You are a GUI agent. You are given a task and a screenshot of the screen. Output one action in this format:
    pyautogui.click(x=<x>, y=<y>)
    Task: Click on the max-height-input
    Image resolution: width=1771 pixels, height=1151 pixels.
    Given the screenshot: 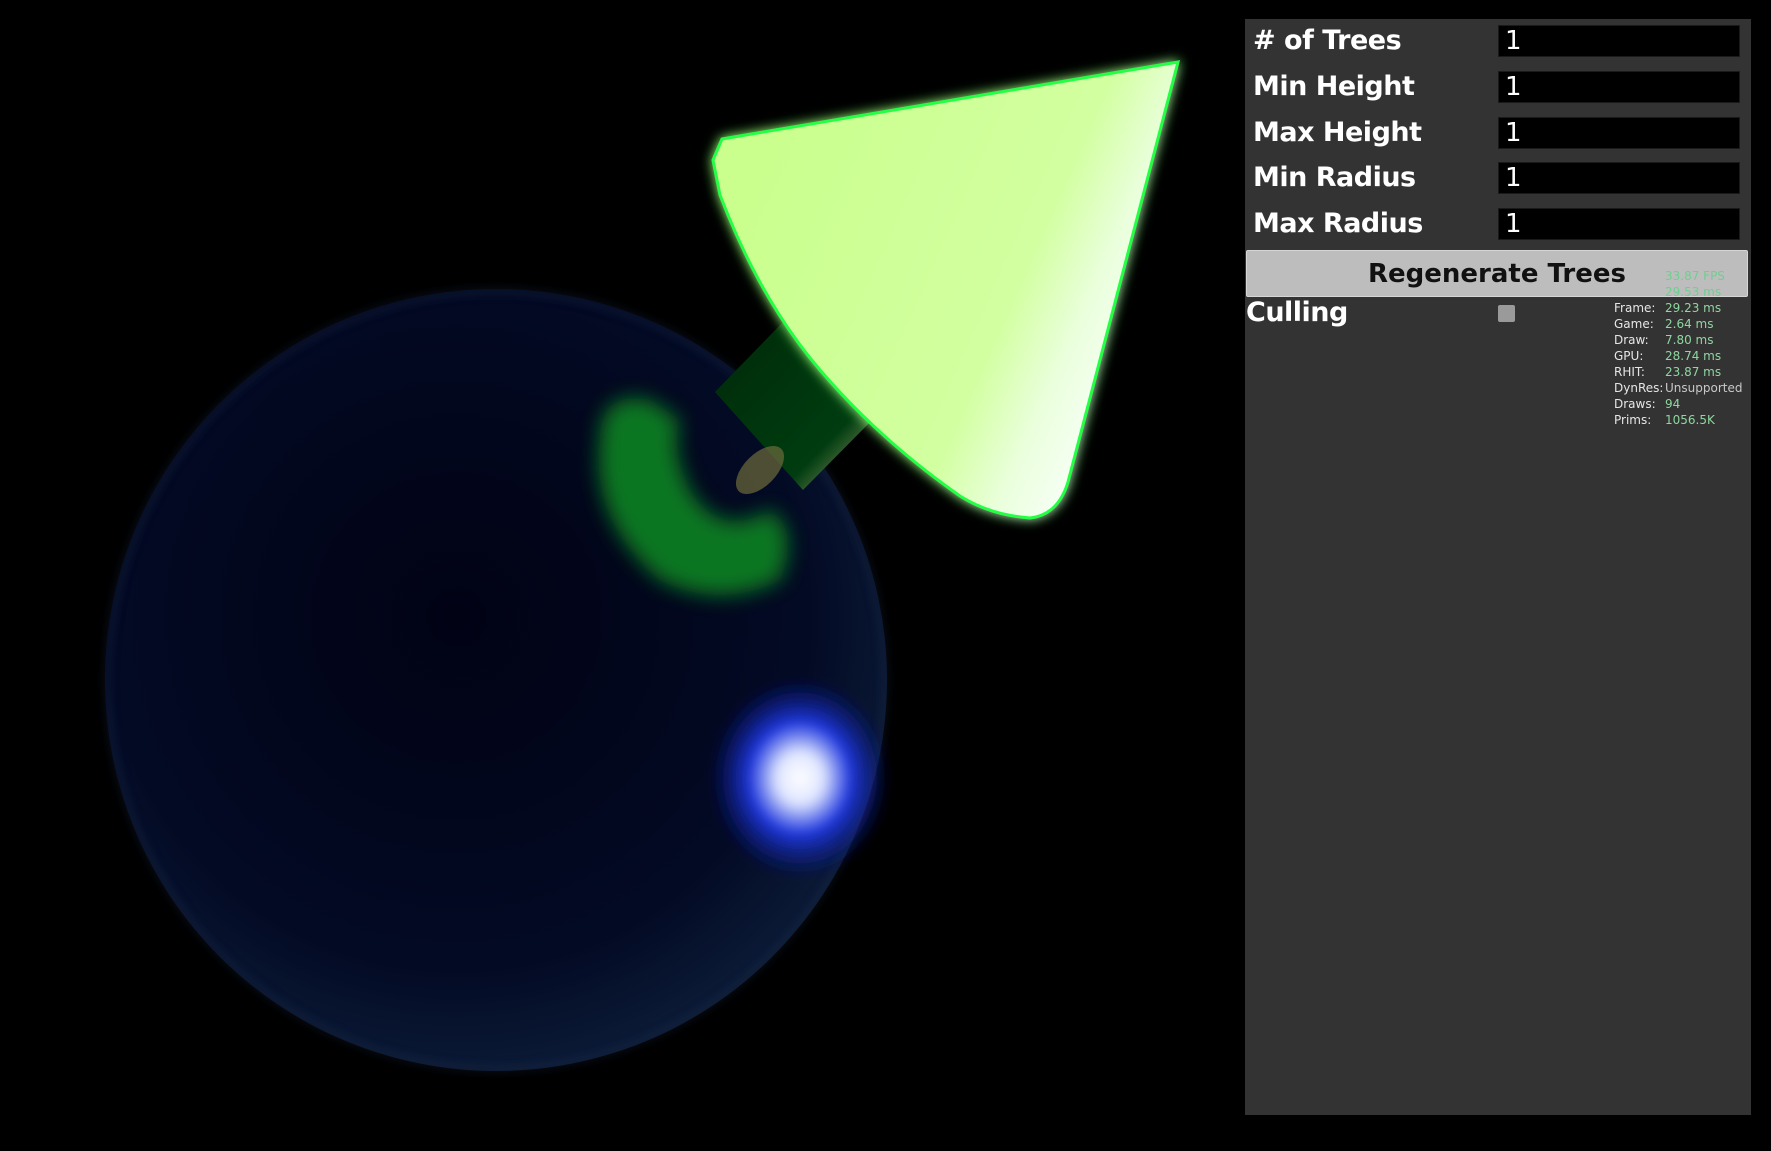 What is the action you would take?
    pyautogui.click(x=1619, y=133)
    